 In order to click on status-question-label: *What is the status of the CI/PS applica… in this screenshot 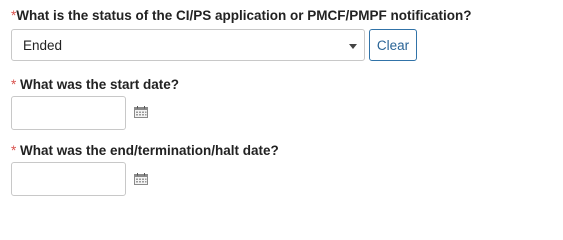, I will do `click(241, 16)`.